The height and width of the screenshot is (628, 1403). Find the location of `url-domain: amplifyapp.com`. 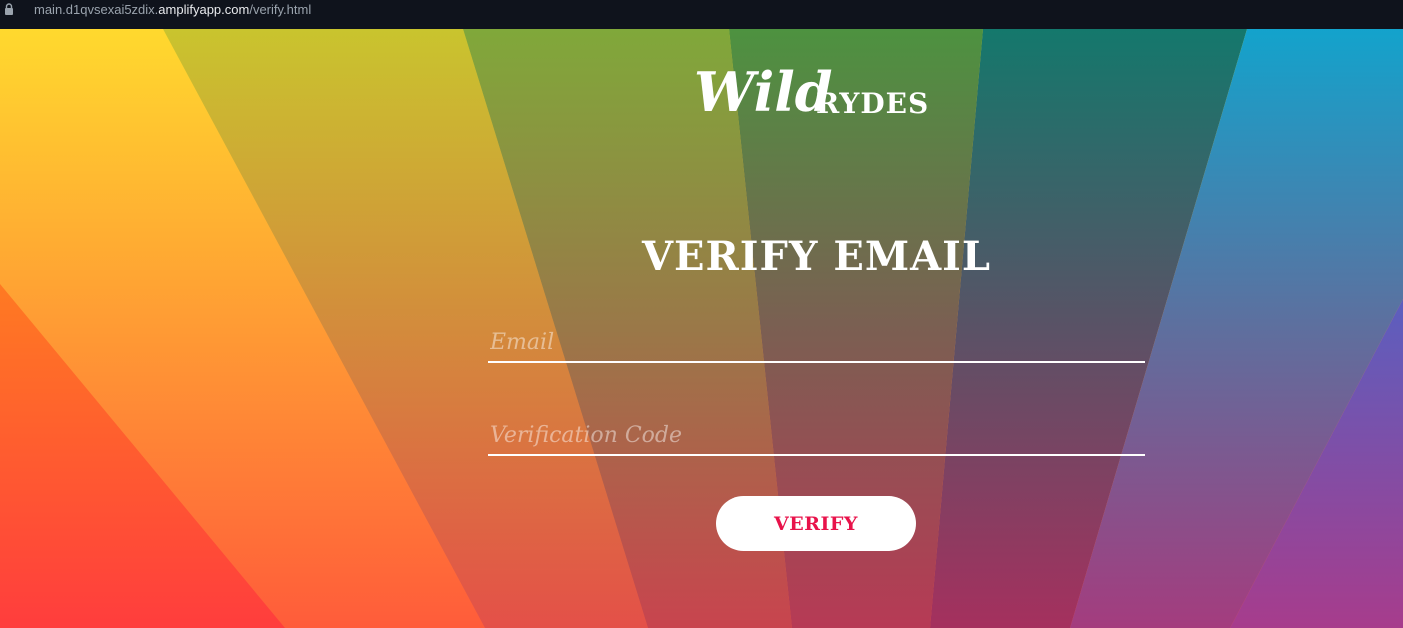

url-domain: amplifyapp.com is located at coordinates (204, 9).